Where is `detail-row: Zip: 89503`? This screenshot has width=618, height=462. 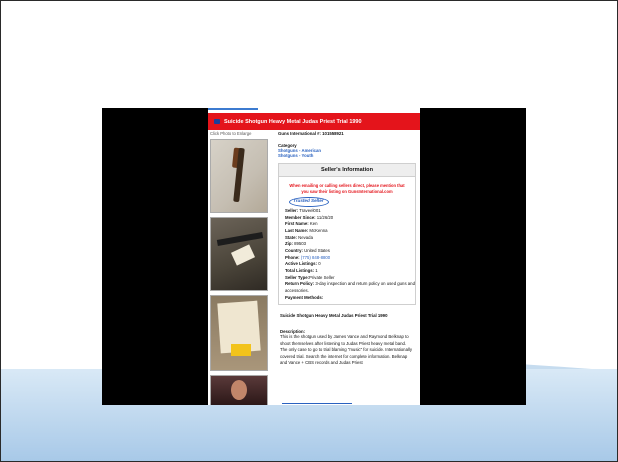
detail-row: Zip: 89503 is located at coordinates (296, 244).